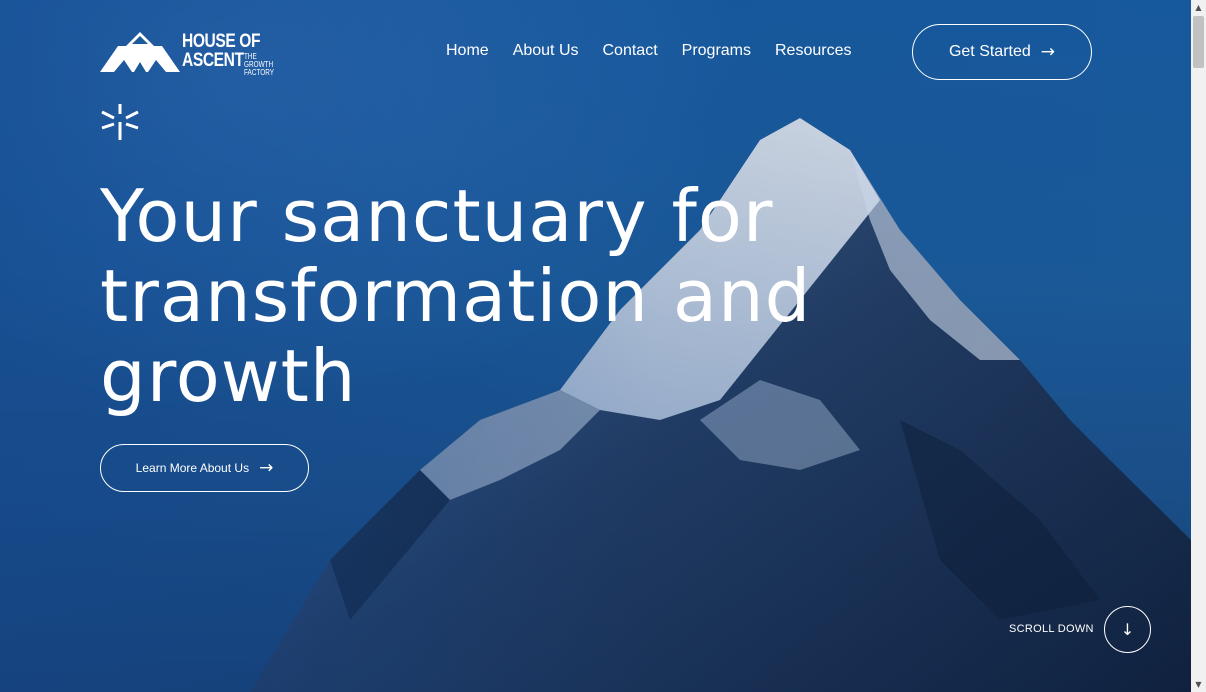 The height and width of the screenshot is (692, 1206). What do you see at coordinates (213, 60) in the screenshot?
I see `brand-name-line2: ASCENT` at bounding box center [213, 60].